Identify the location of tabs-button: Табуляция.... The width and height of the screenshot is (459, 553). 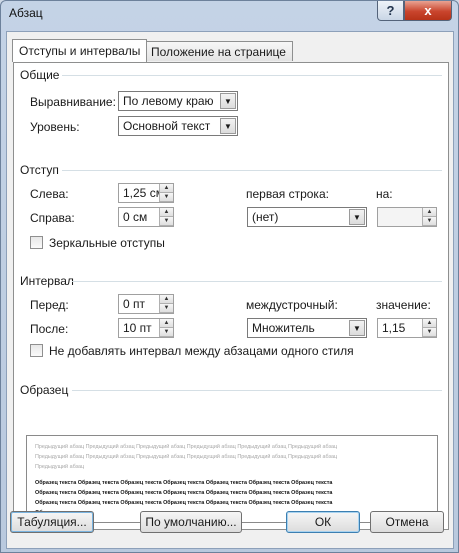
(52, 522).